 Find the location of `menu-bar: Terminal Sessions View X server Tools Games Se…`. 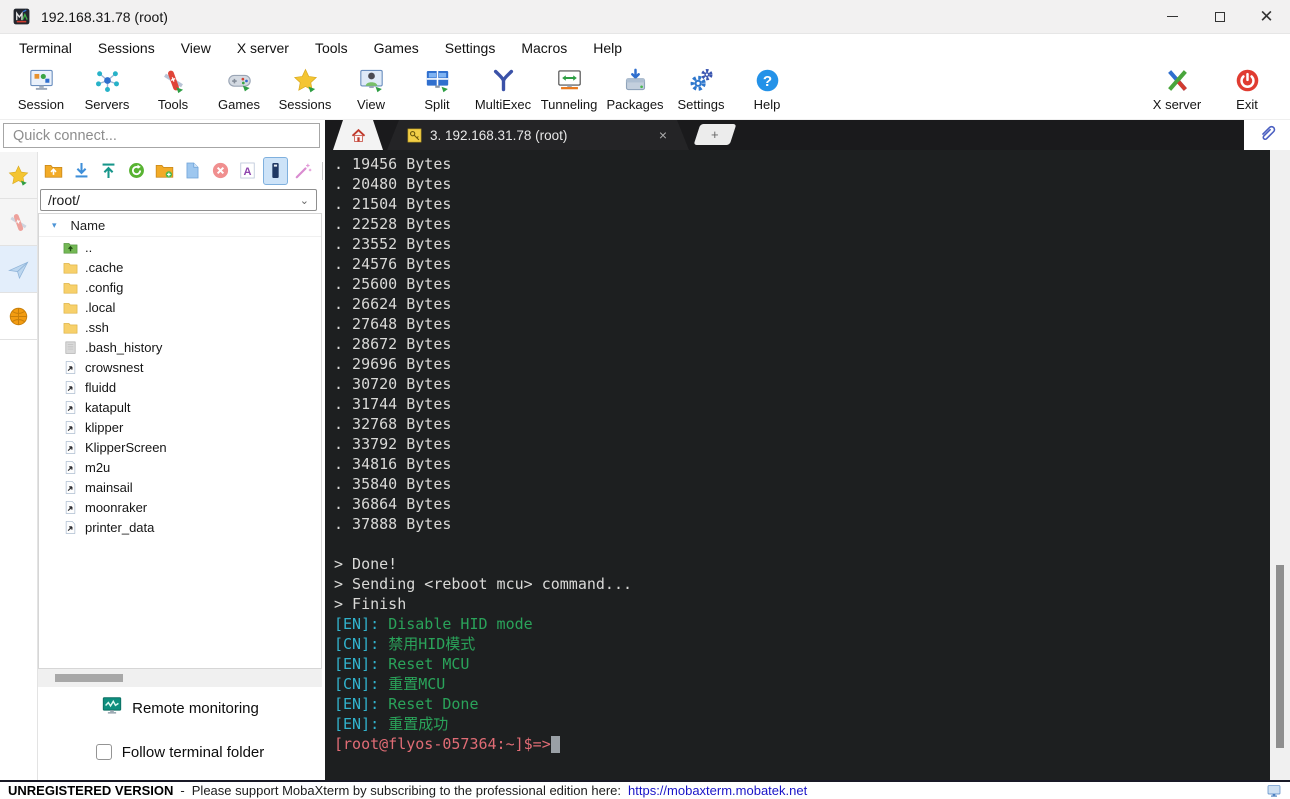

menu-bar: Terminal Sessions View X server Tools Games Se… is located at coordinates (645, 48).